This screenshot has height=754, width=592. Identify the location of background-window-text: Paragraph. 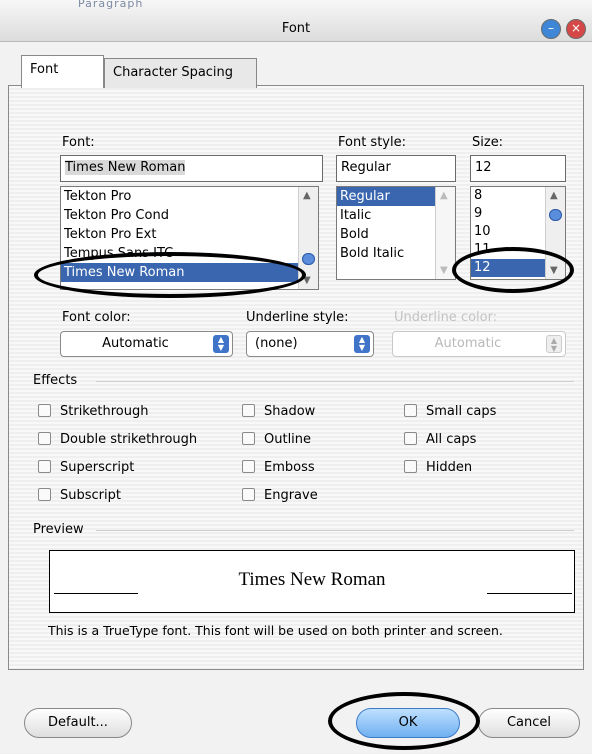
(111, 5).